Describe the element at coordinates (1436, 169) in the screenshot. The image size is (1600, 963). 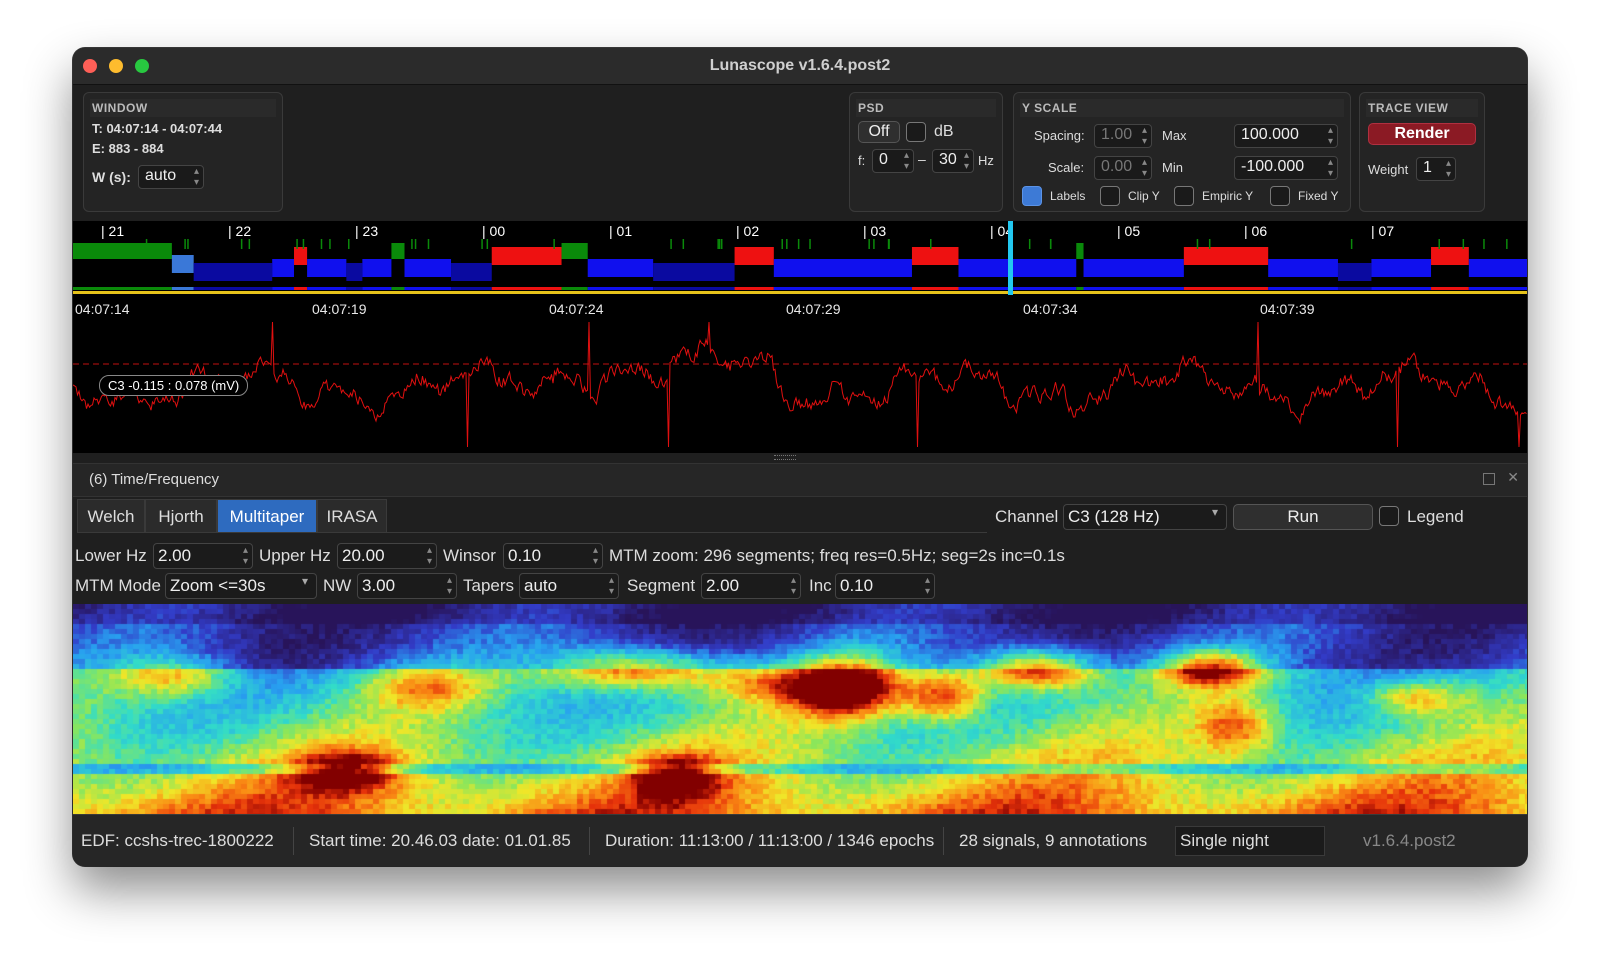
I see `weight-spinbox: 1 ▴ ▾` at that location.